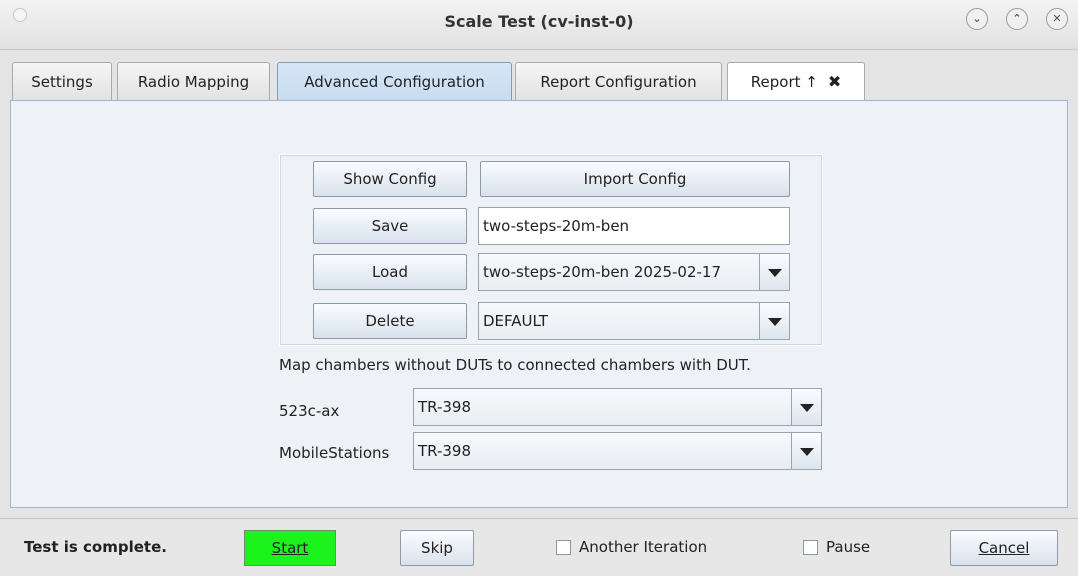 The height and width of the screenshot is (576, 1078). I want to click on another-iteration-label: Another Iteration, so click(643, 547).